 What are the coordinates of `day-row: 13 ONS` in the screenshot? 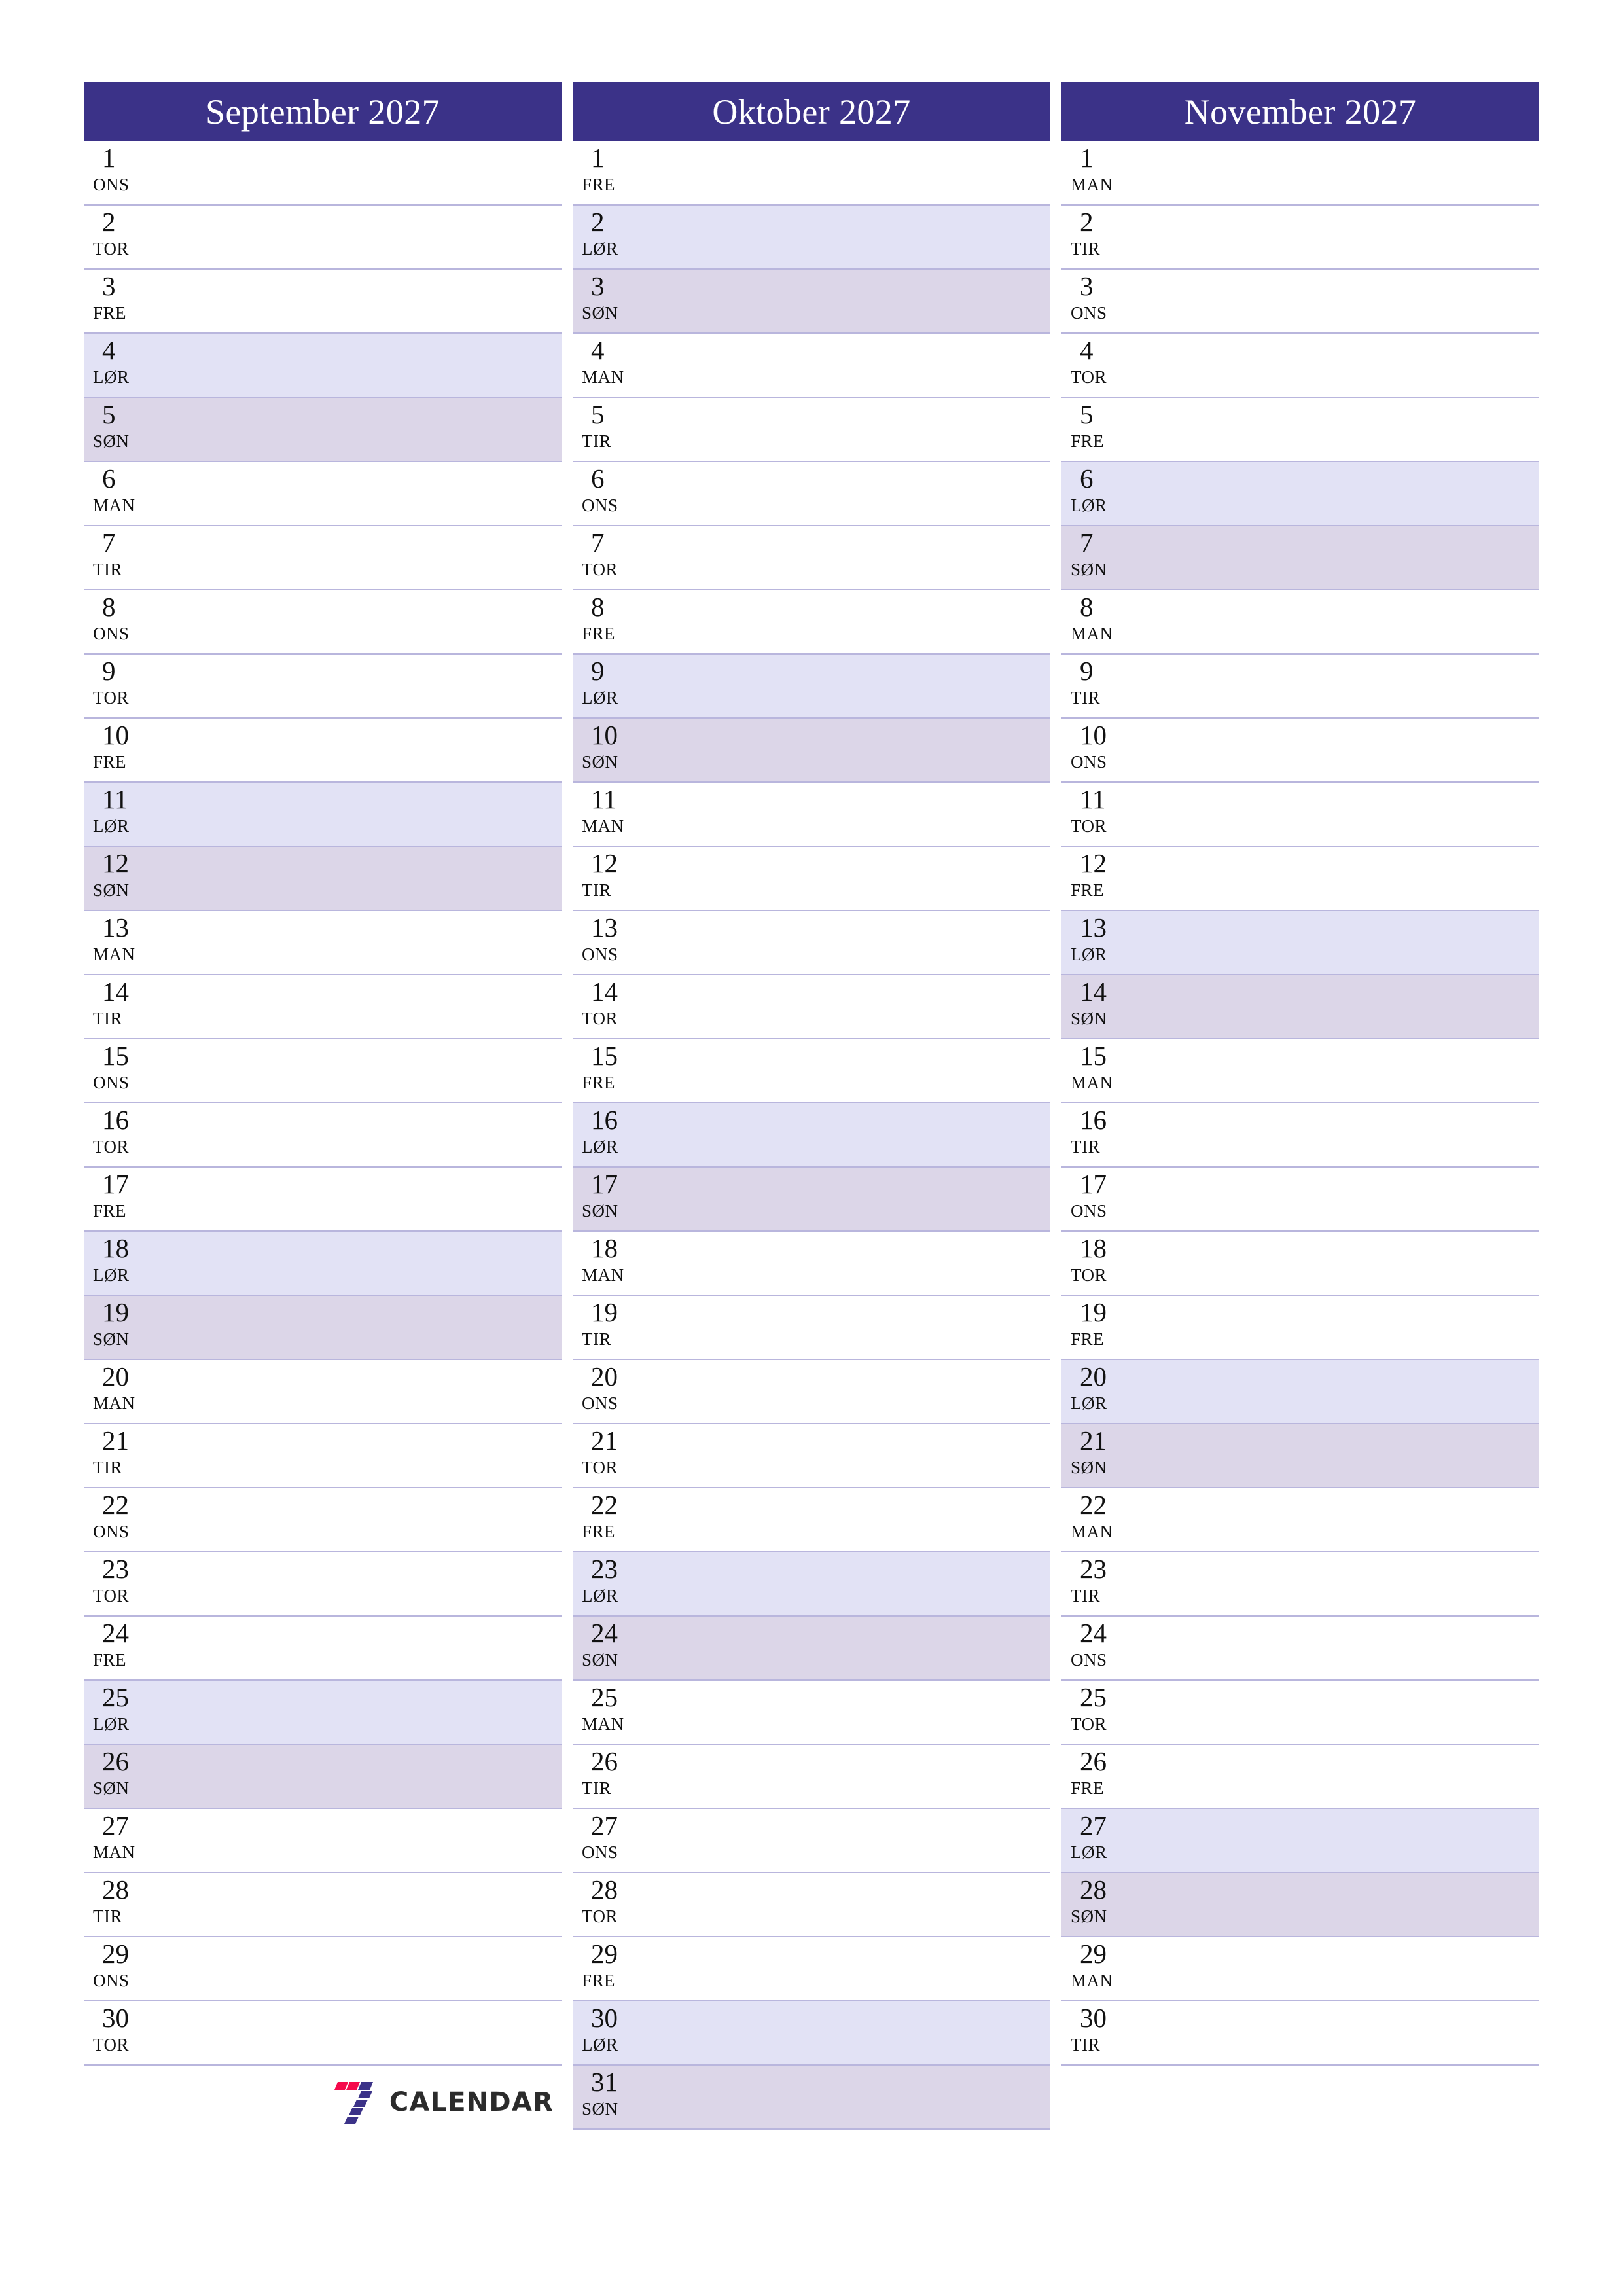 It's located at (811, 943).